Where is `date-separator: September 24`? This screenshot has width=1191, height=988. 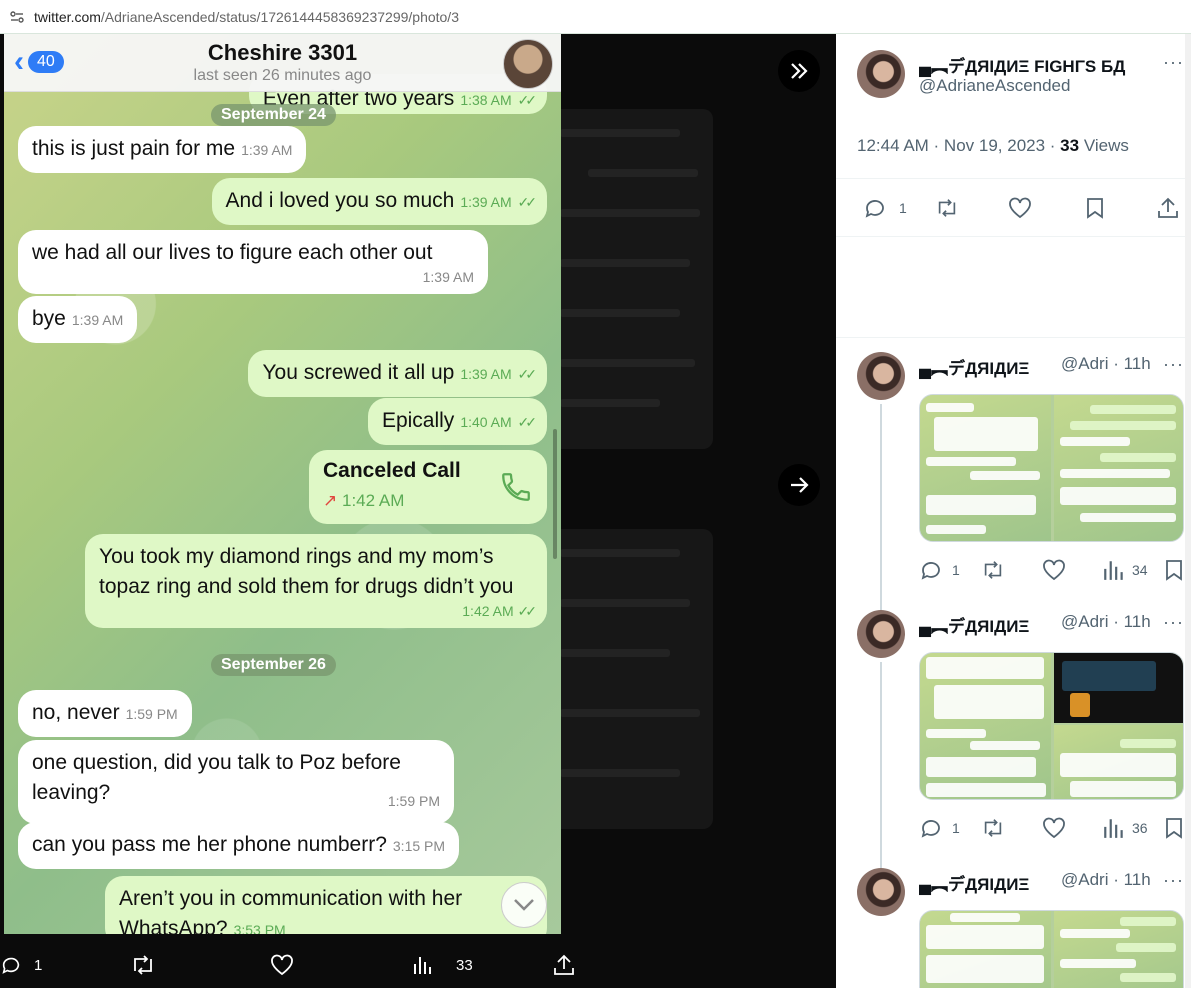
date-separator: September 24 is located at coordinates (273, 115).